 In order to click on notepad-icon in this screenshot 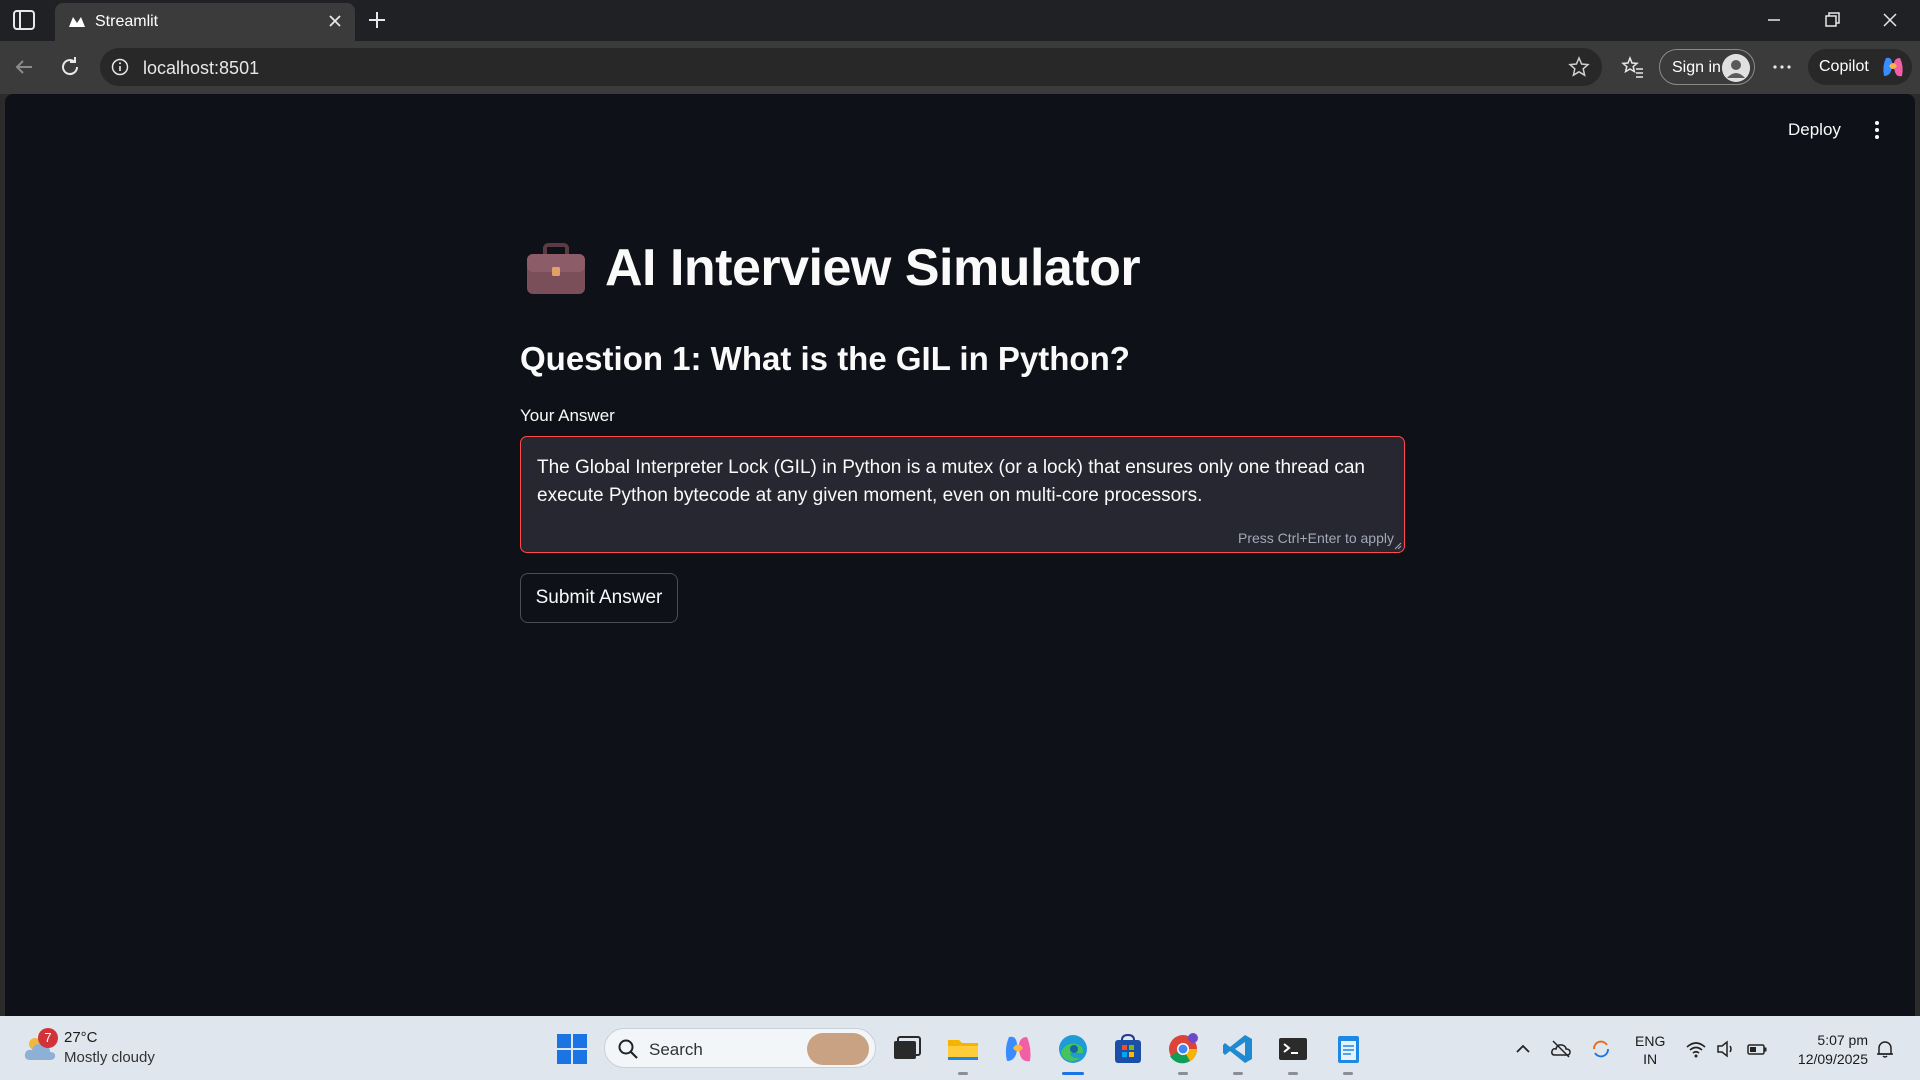, I will do `click(1348, 1049)`.